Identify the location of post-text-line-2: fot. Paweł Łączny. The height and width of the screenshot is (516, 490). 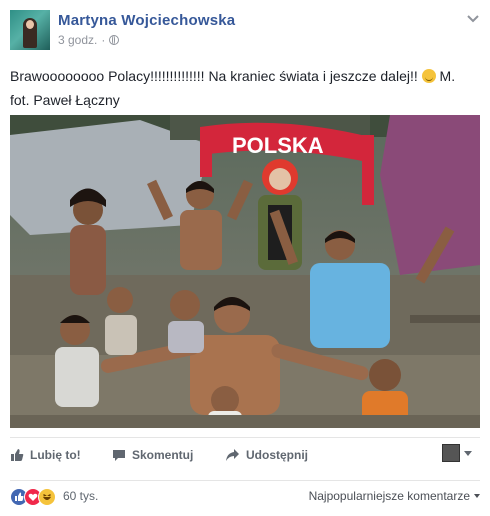
(65, 100).